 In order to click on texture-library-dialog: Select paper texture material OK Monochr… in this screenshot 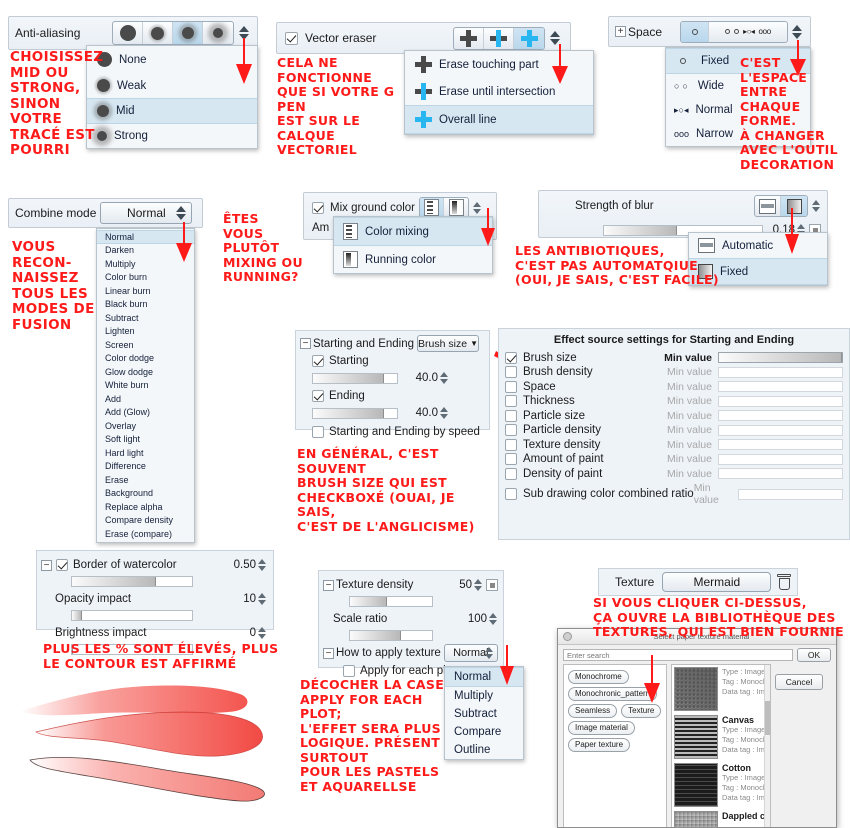, I will do `click(697, 728)`.